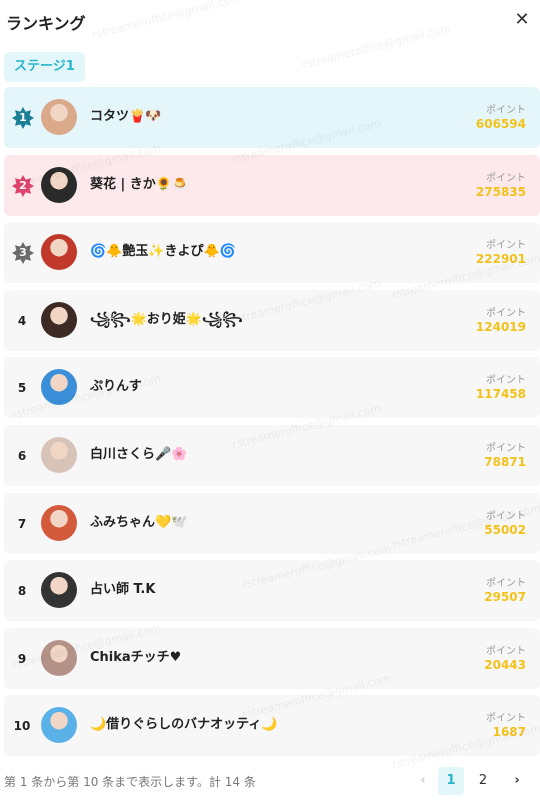 This screenshot has height=800, width=540. Describe the element at coordinates (135, 658) in the screenshot. I see `user-name: Chikaチッチ♥` at that location.